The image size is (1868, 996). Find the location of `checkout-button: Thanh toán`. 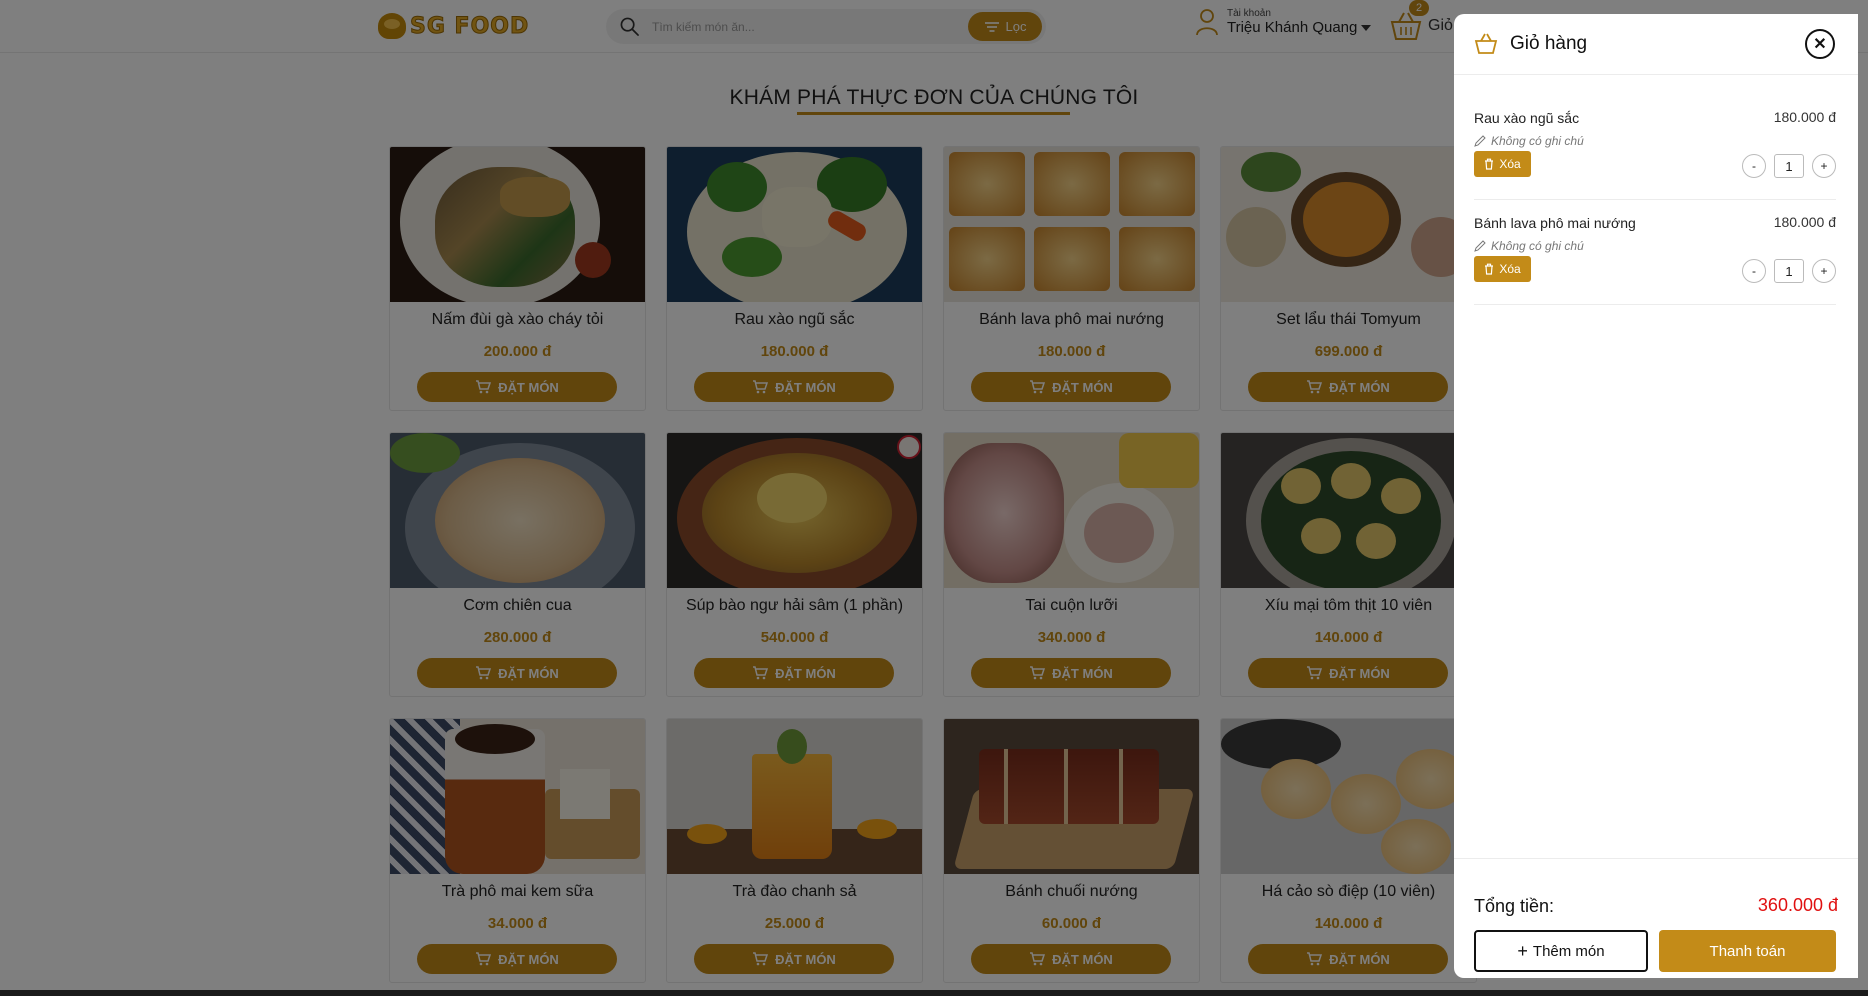

checkout-button: Thanh toán is located at coordinates (1747, 951).